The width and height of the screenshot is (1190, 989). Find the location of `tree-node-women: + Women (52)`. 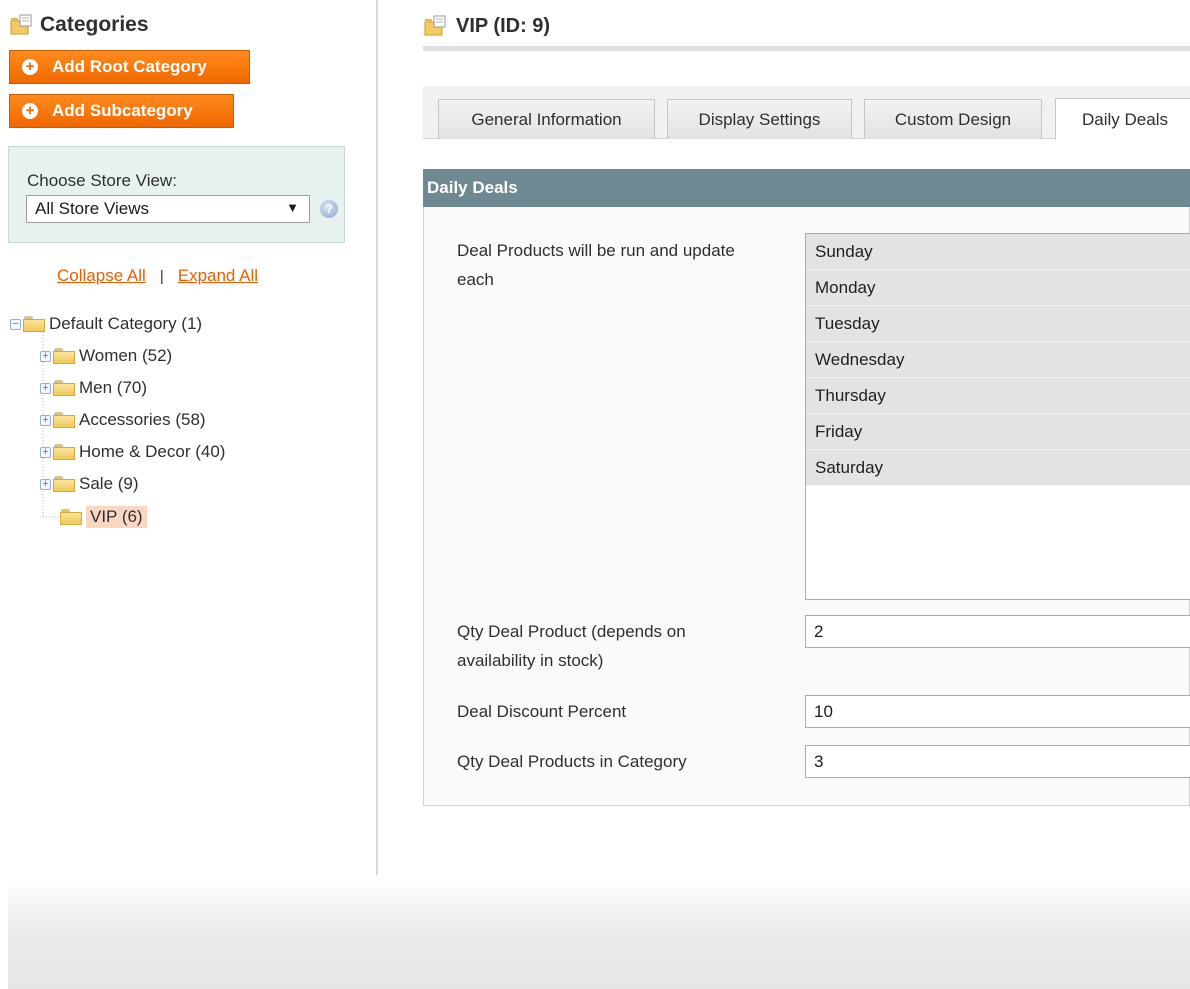

tree-node-women: + Women (52) is located at coordinates (106, 356).